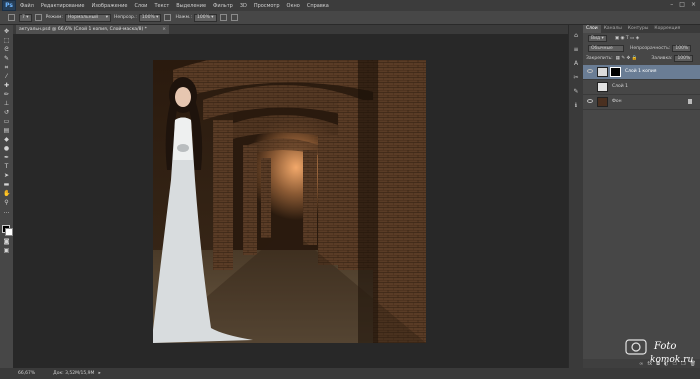 This screenshot has width=700, height=379. What do you see at coordinates (6, 167) in the screenshot?
I see `type-tool-icon: T` at bounding box center [6, 167].